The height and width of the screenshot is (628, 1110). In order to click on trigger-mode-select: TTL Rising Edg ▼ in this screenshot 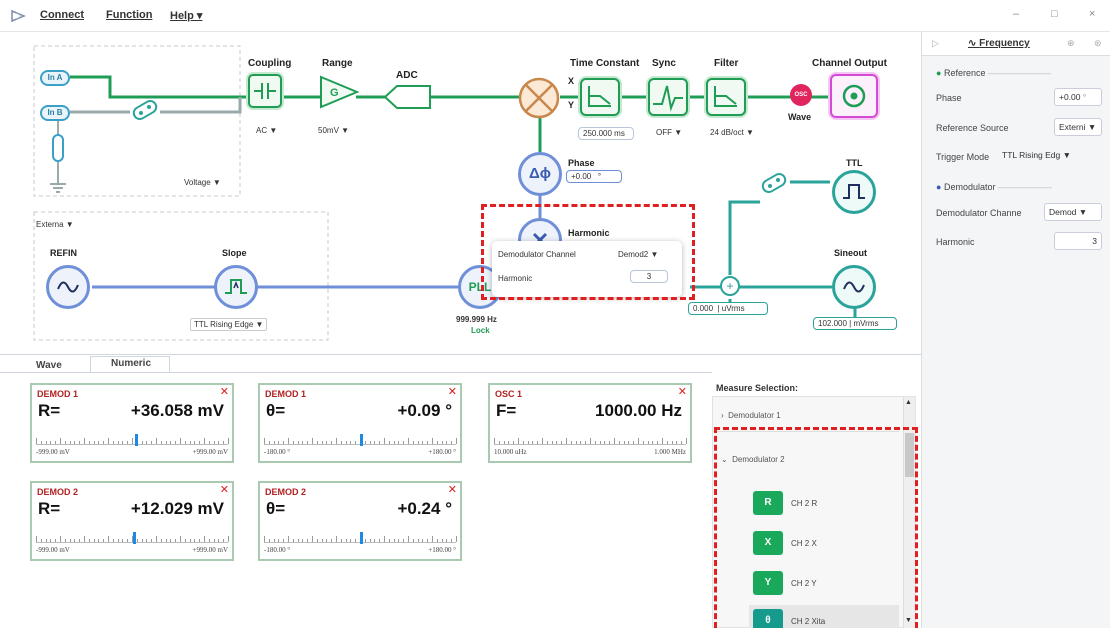, I will do `click(1050, 156)`.